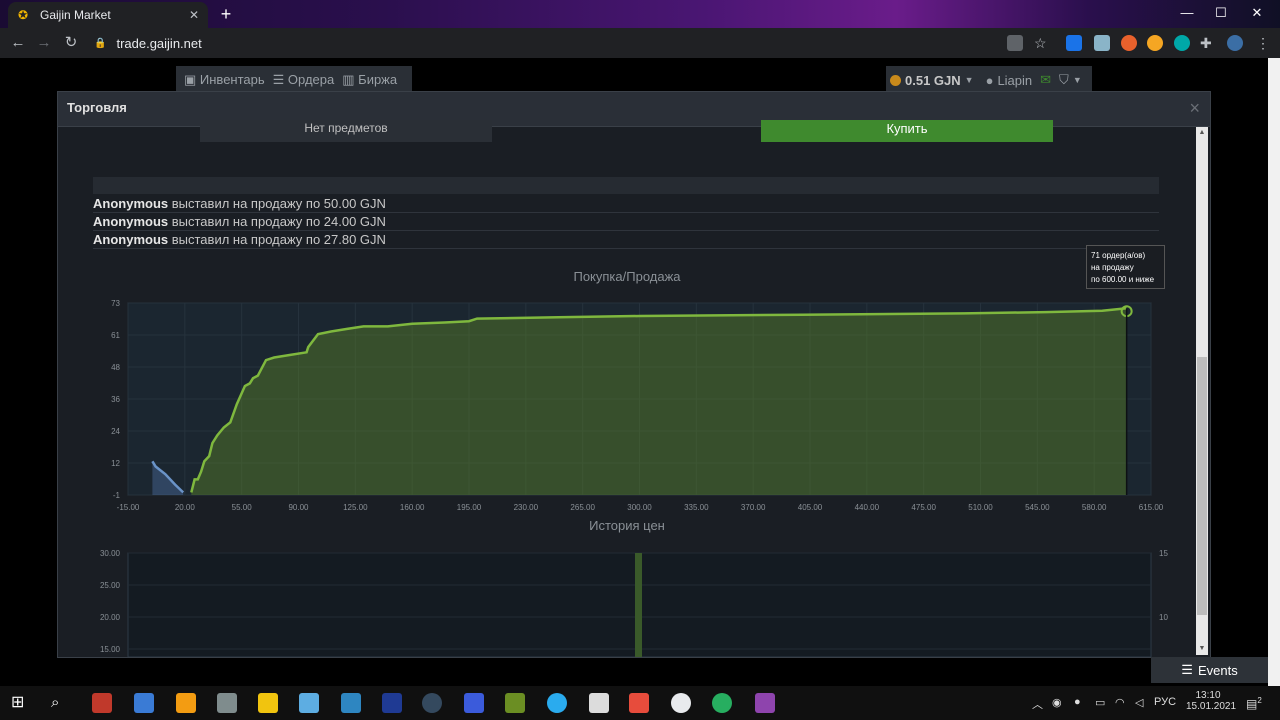  What do you see at coordinates (557, 703) in the screenshot?
I see `telegram-icon` at bounding box center [557, 703].